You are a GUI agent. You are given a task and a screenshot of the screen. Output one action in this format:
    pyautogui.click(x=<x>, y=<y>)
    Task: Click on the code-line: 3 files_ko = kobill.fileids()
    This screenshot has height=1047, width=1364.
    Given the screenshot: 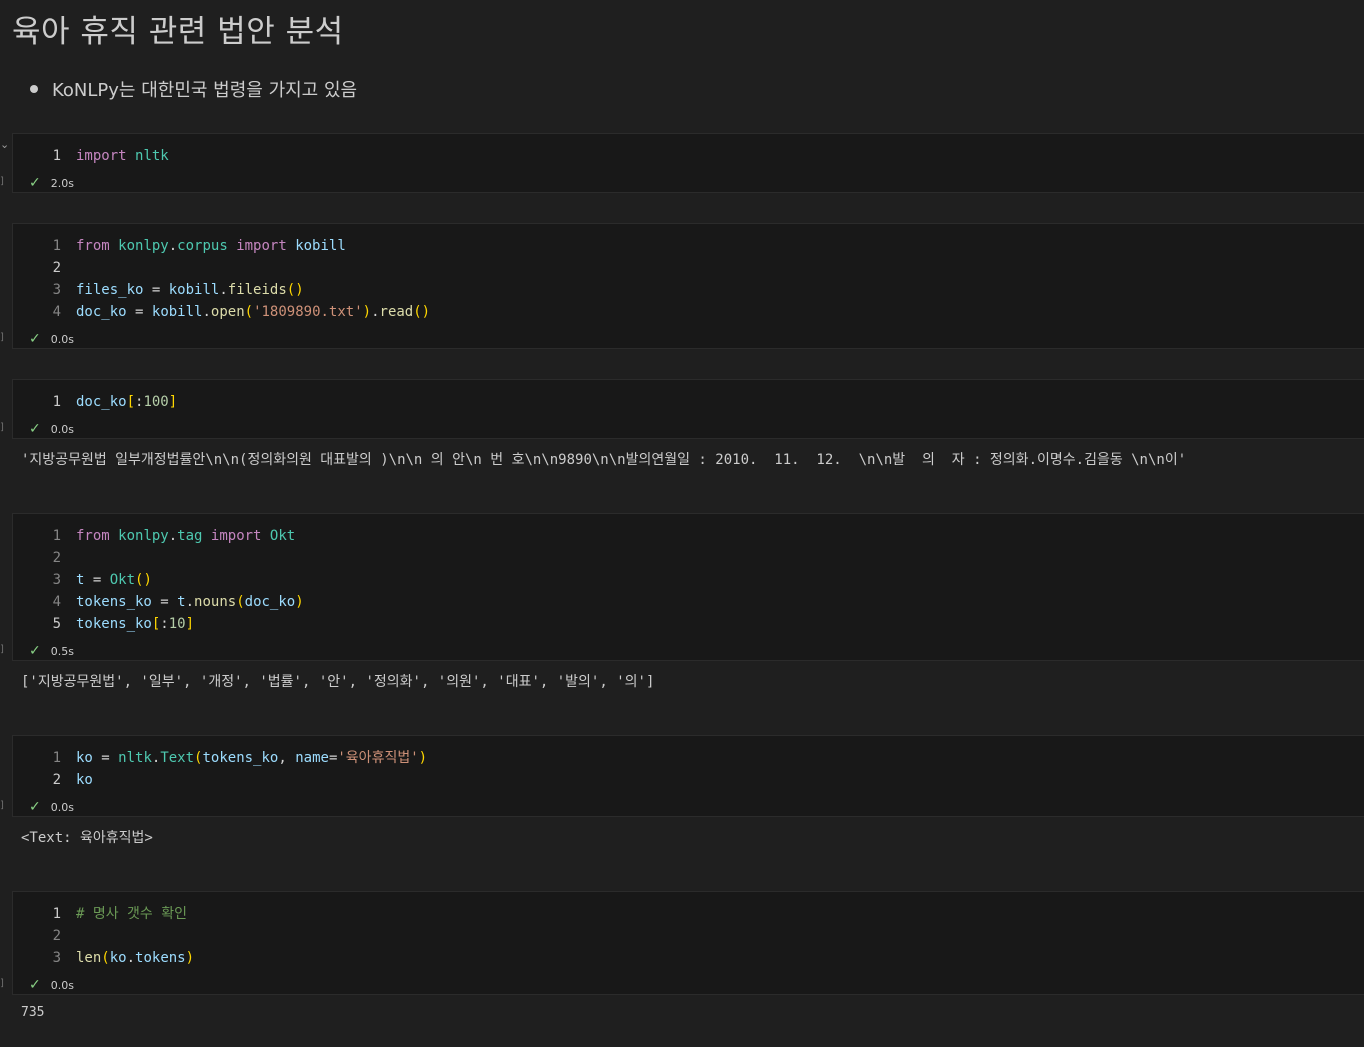 What is the action you would take?
    pyautogui.click(x=158, y=290)
    